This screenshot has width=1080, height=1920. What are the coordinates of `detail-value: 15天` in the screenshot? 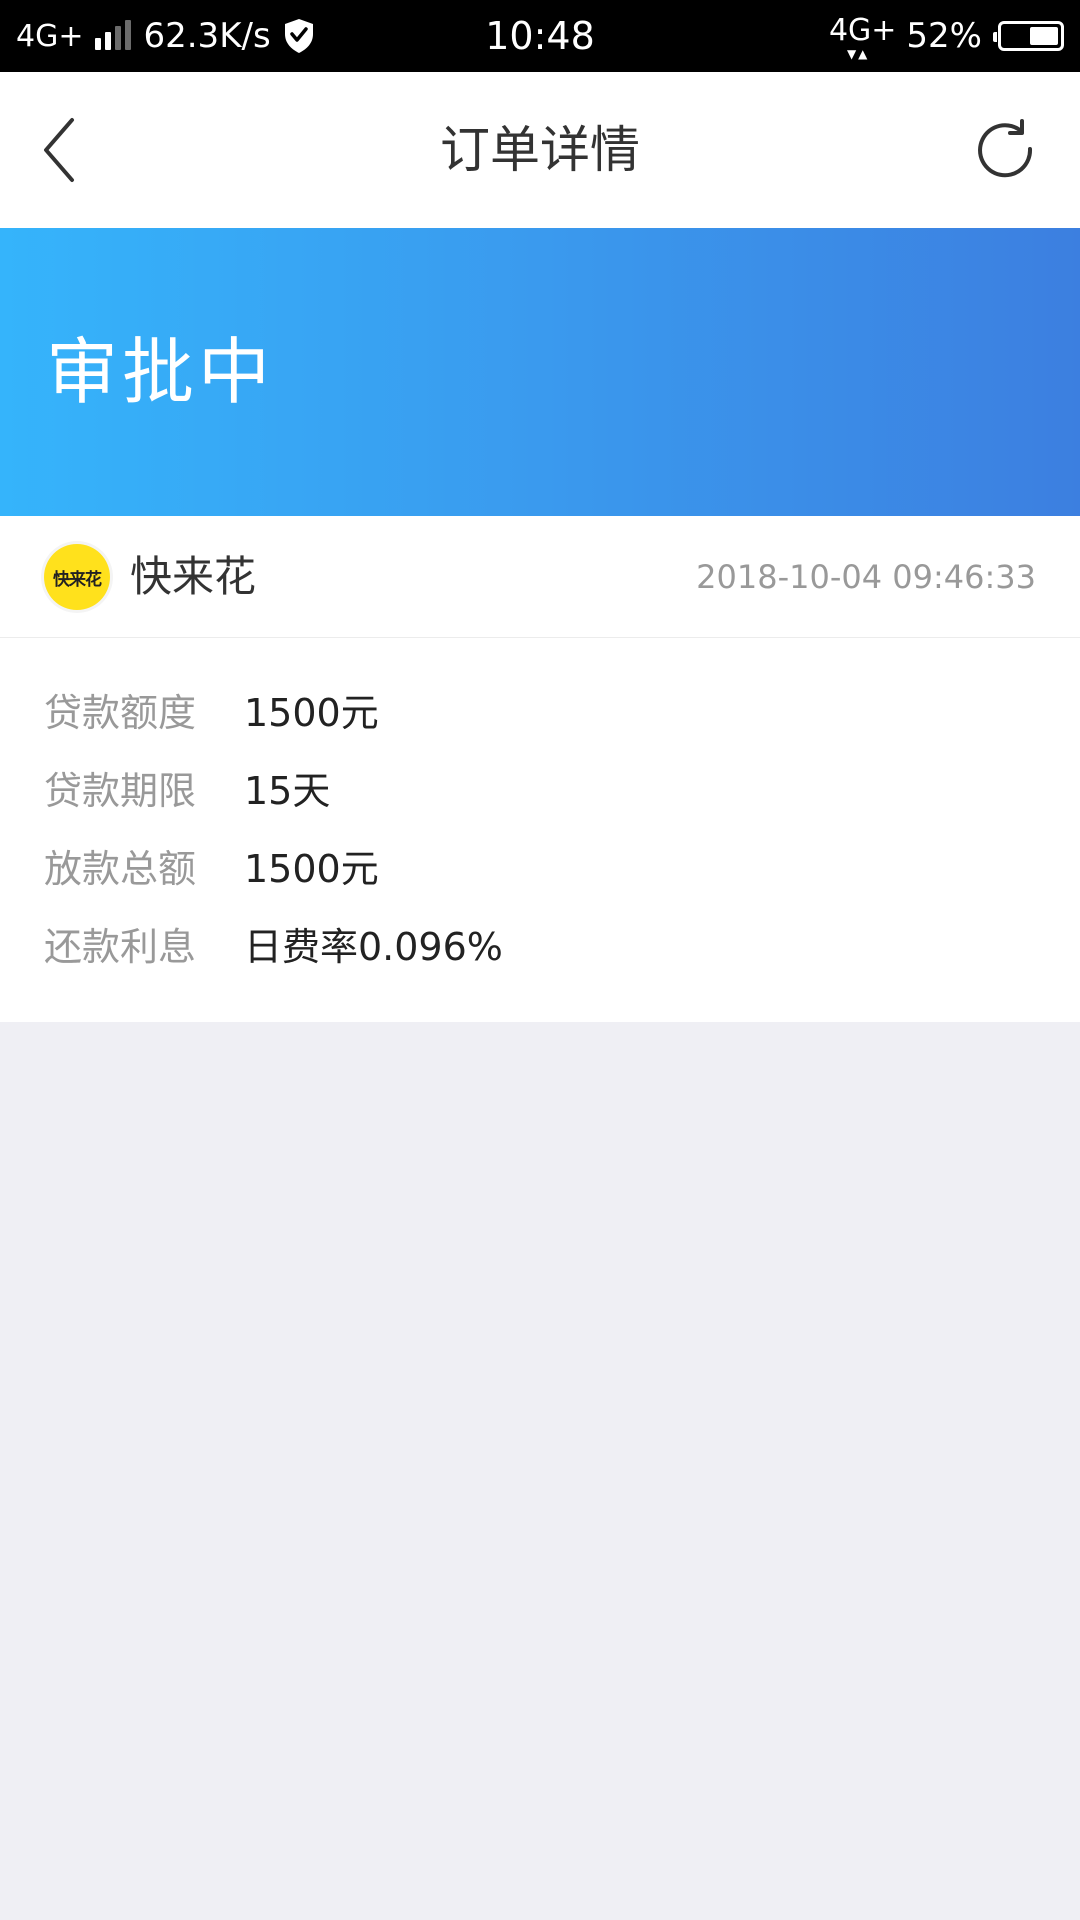 It's located at (287, 791).